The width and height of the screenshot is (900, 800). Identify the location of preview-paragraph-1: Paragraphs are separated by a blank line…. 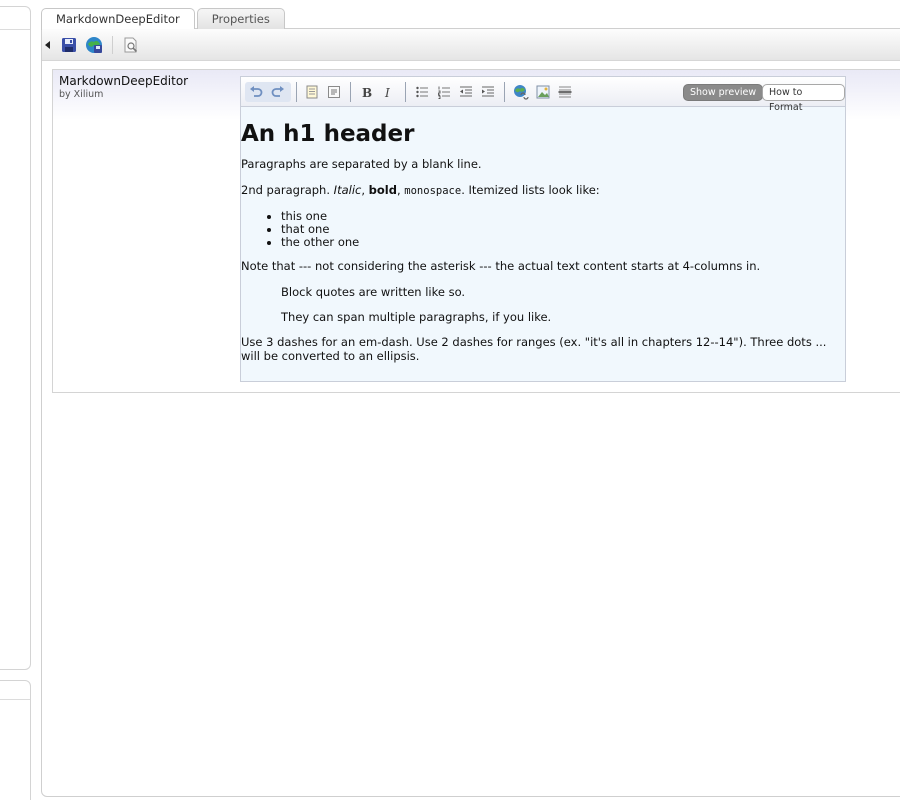
(361, 164).